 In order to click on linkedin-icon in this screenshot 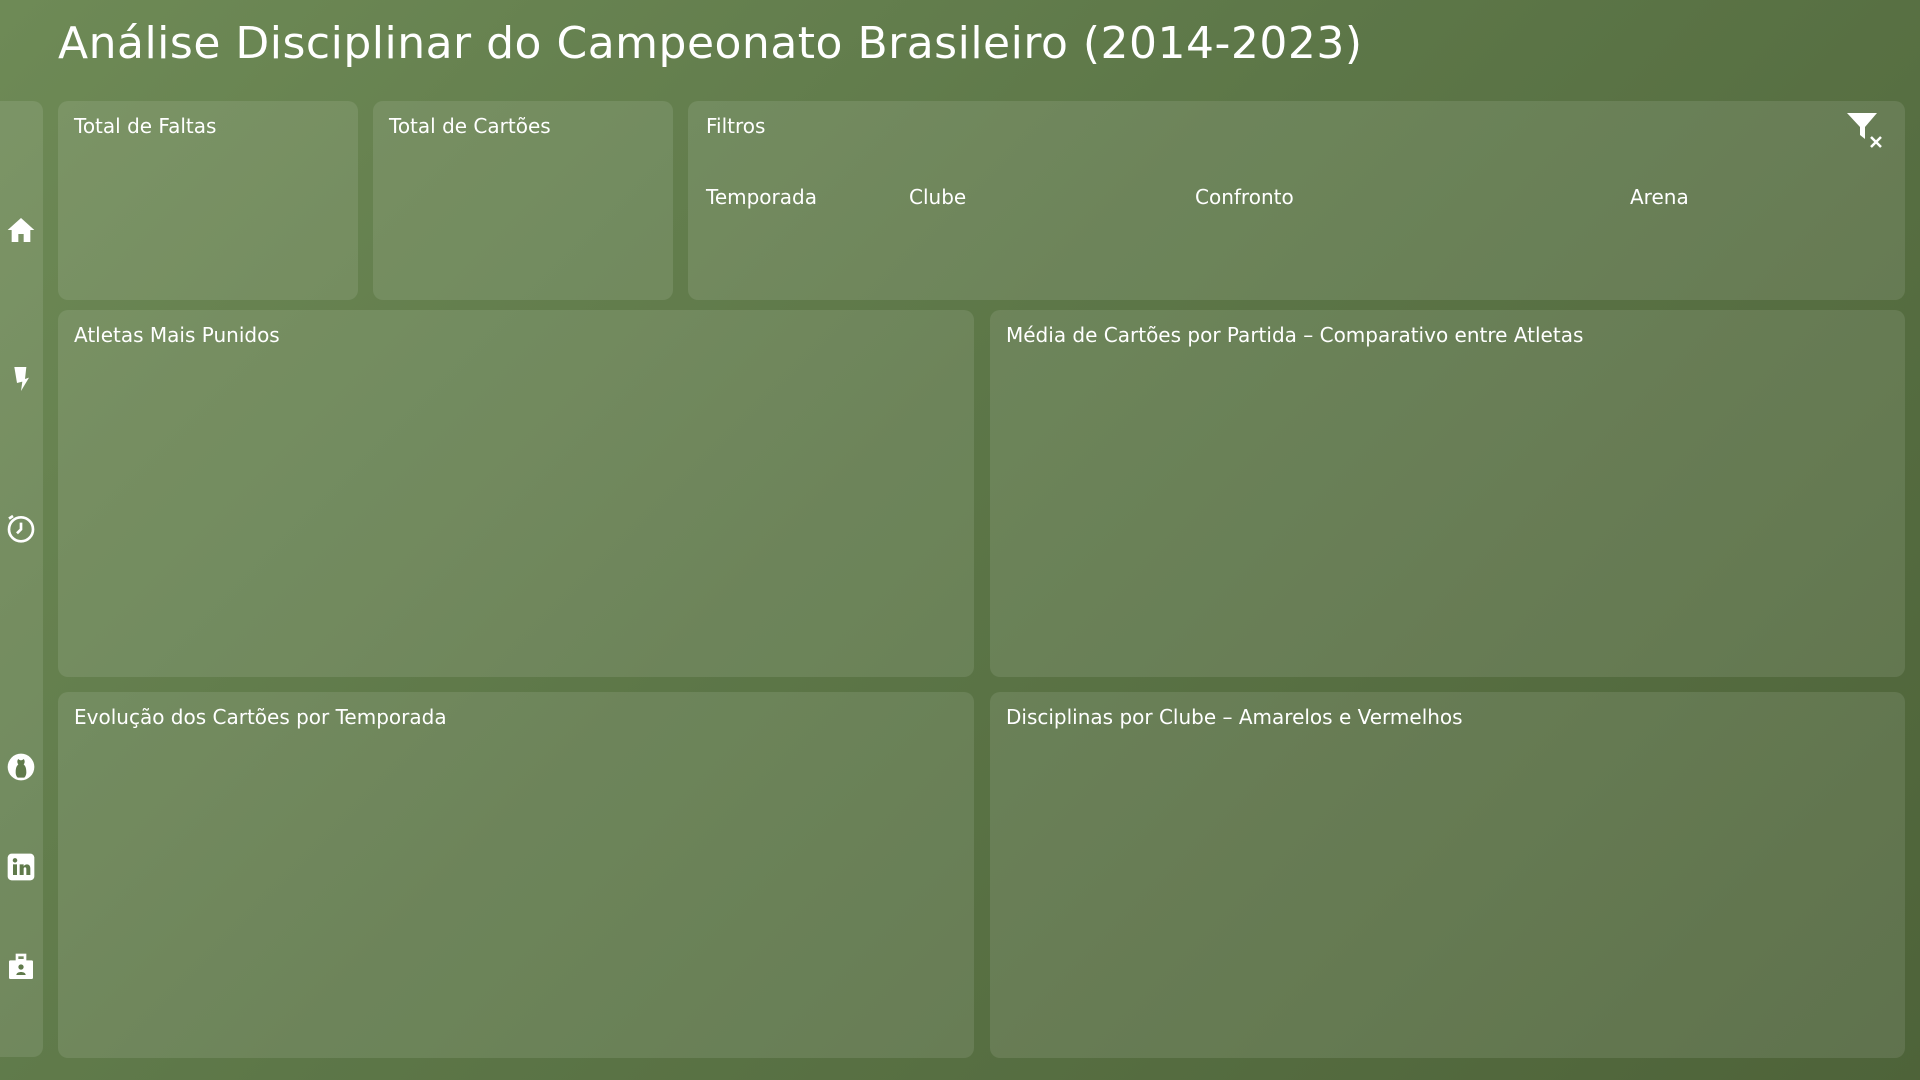, I will do `click(21, 867)`.